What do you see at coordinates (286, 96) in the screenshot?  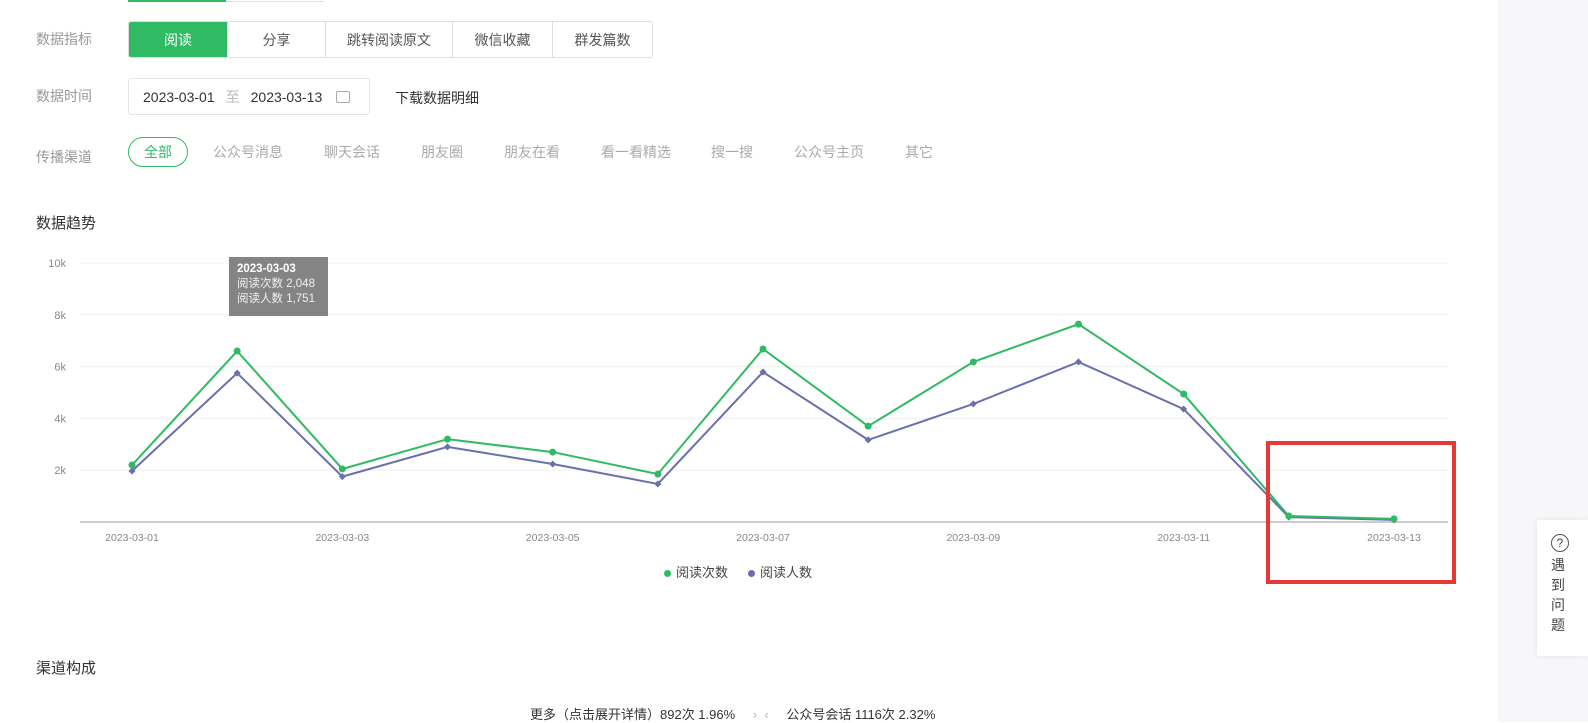 I see `date-end: 2023-03-13` at bounding box center [286, 96].